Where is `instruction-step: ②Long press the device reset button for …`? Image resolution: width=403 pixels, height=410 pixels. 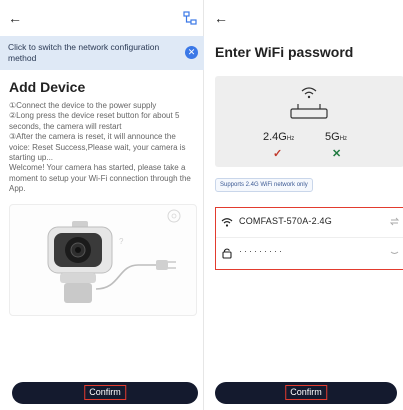
instruction-step: ②Long press the device reset button for … is located at coordinates (94, 121).